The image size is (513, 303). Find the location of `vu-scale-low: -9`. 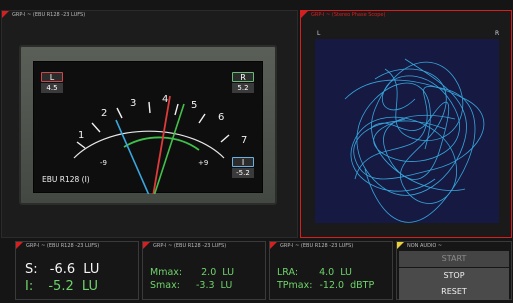

vu-scale-low: -9 is located at coordinates (103, 163).